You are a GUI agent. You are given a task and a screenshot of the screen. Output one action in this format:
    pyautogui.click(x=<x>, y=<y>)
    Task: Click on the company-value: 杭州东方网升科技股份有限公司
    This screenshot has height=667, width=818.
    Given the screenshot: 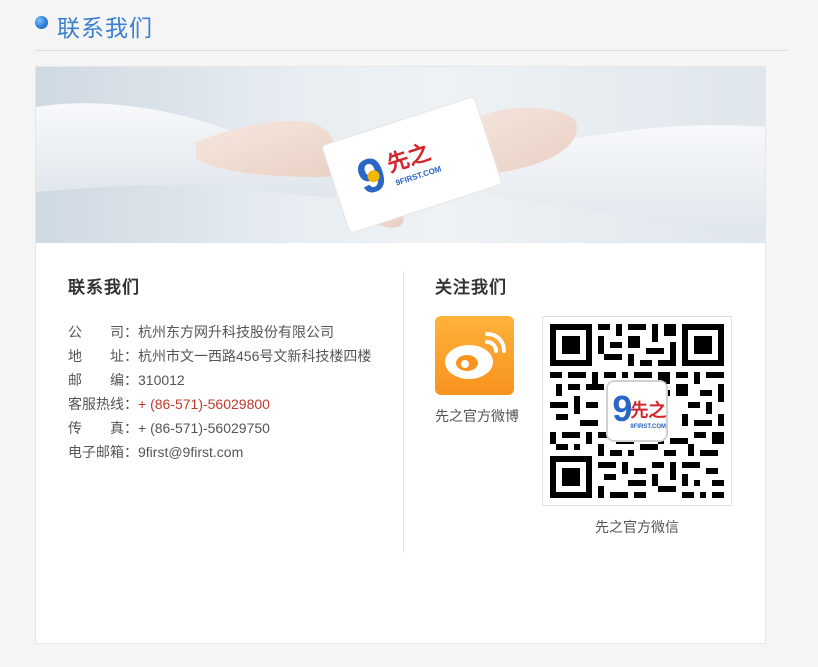 What is the action you would take?
    pyautogui.click(x=236, y=332)
    